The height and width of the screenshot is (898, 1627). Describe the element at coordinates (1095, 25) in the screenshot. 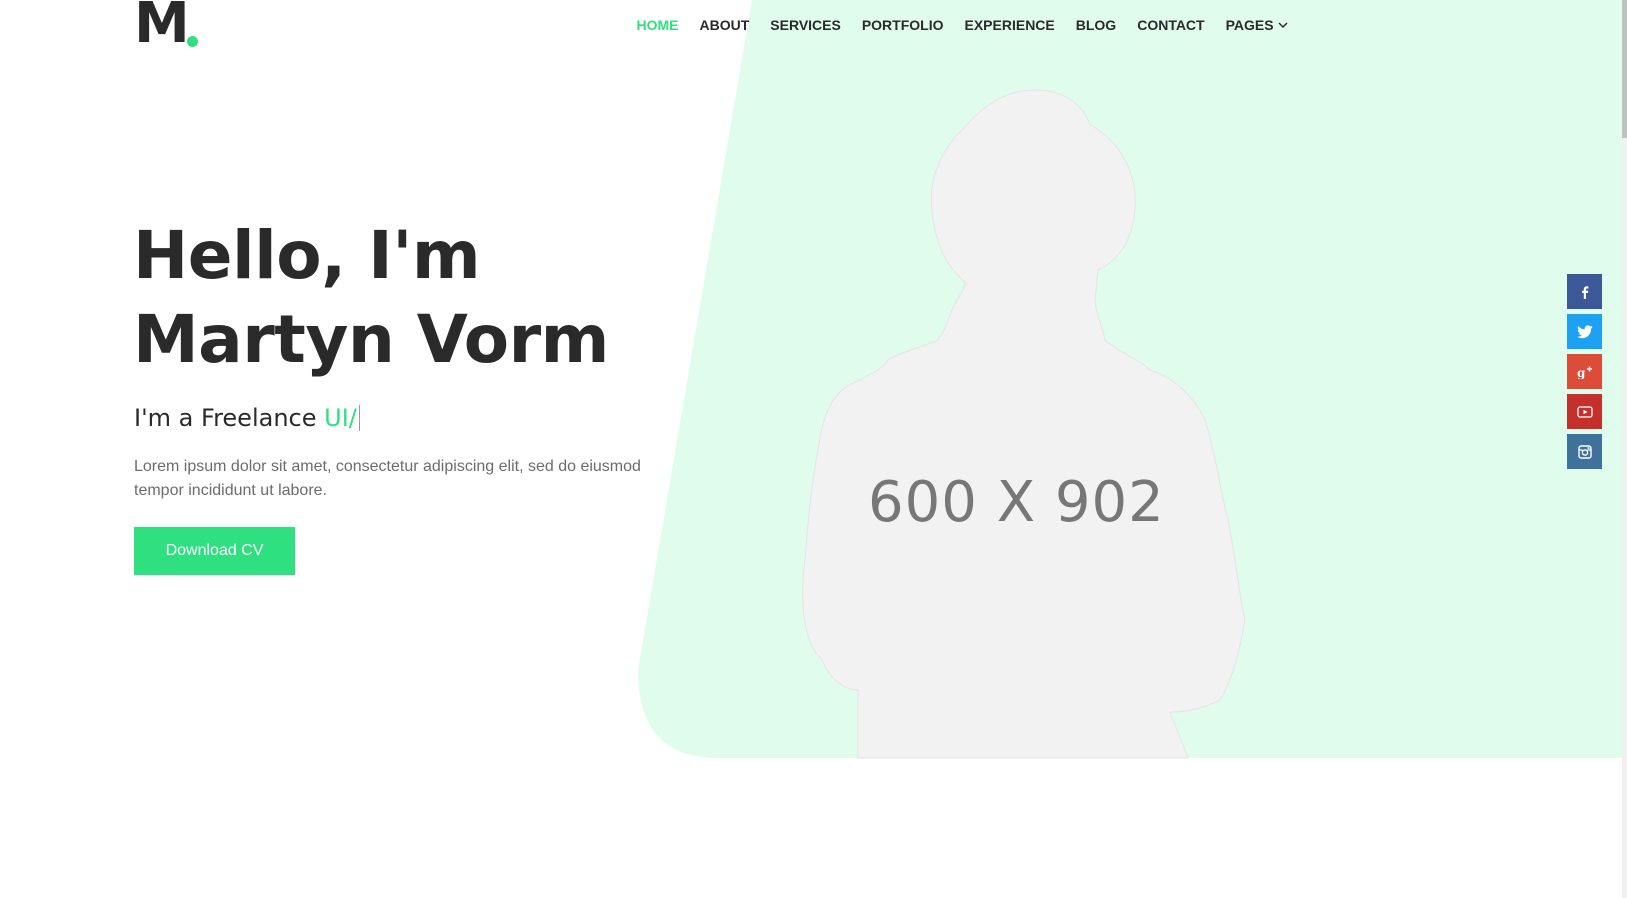

I see `nav-blog: BLOG` at that location.